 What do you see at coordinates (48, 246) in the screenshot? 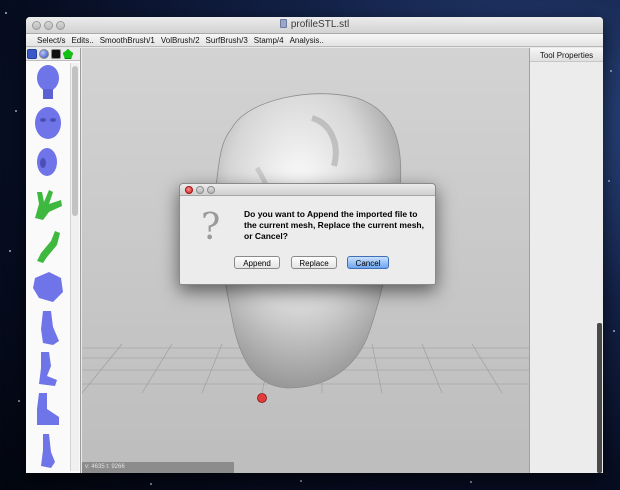
I see `mesh-thumbnail-arm` at bounding box center [48, 246].